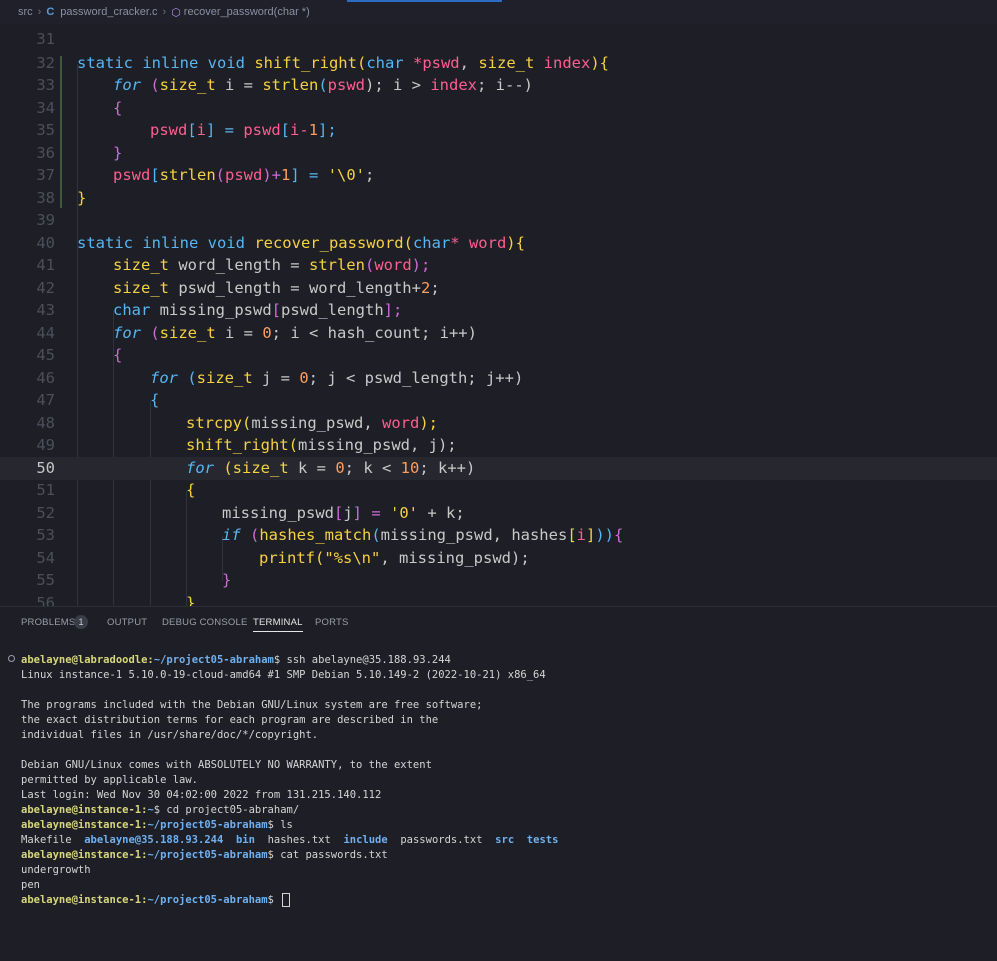  Describe the element at coordinates (498, 153) in the screenshot. I see `code-line: 36}` at that location.